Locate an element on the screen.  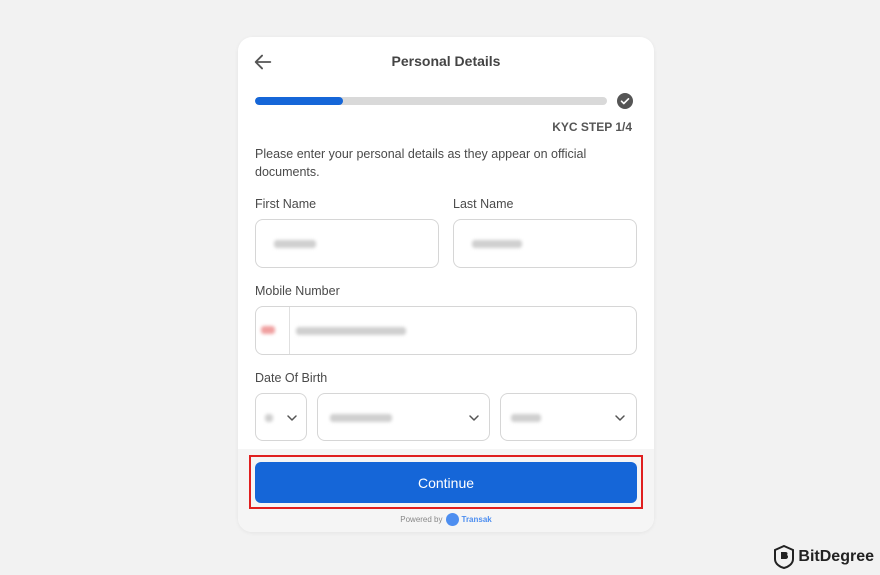
transak-brand: Transak is located at coordinates (476, 519).